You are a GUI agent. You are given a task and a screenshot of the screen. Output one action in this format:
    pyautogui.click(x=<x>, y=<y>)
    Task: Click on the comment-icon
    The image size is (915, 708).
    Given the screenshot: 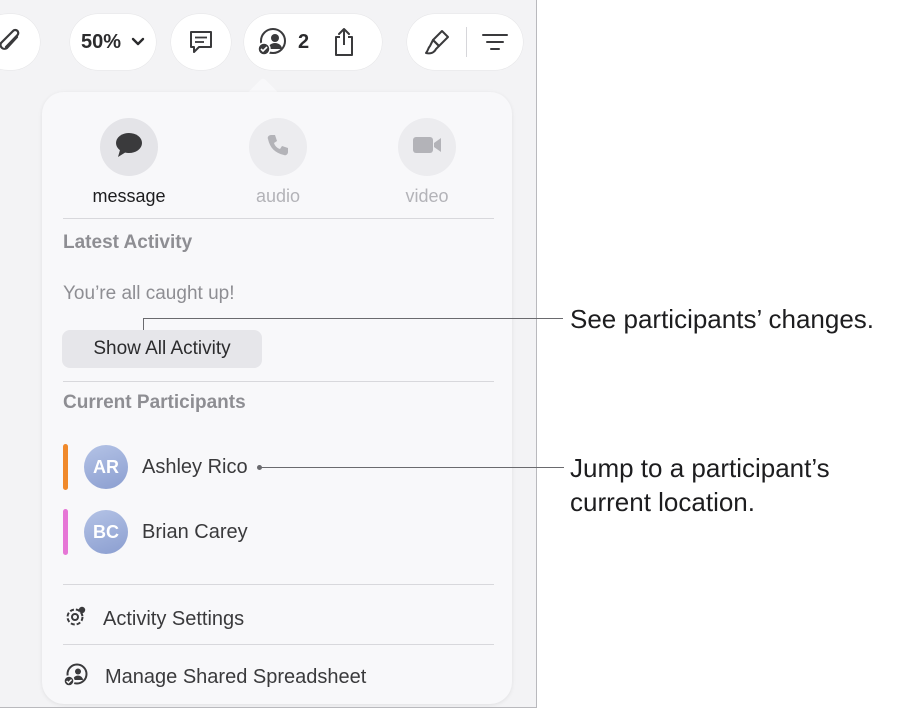 What is the action you would take?
    pyautogui.click(x=201, y=42)
    